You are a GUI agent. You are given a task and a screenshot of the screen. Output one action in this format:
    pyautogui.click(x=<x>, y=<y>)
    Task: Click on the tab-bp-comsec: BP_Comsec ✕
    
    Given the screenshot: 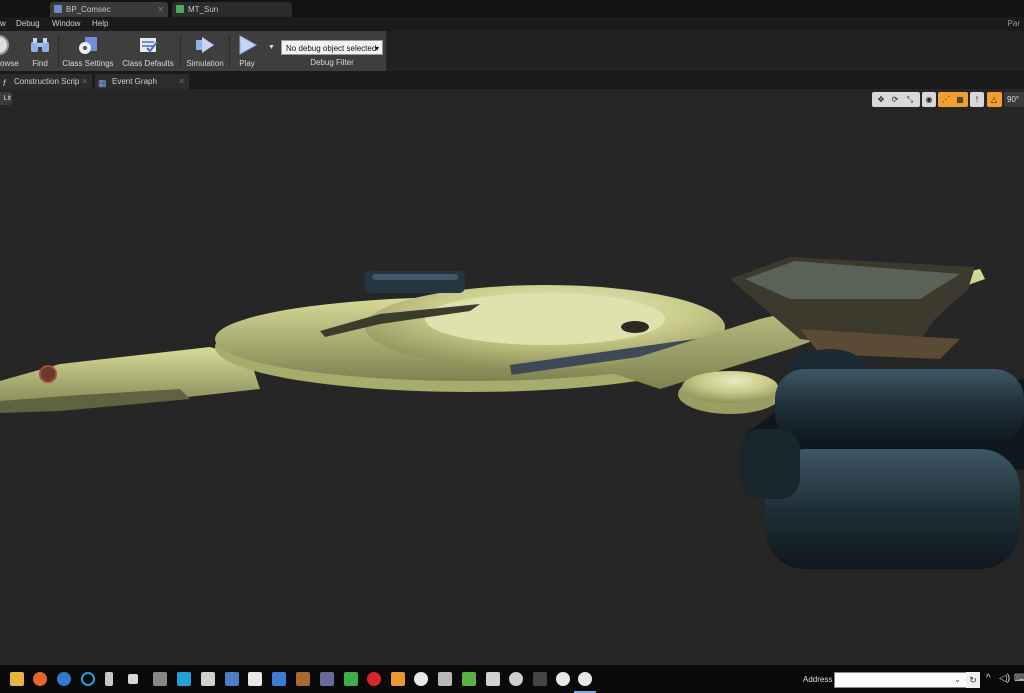 What is the action you would take?
    pyautogui.click(x=109, y=9)
    